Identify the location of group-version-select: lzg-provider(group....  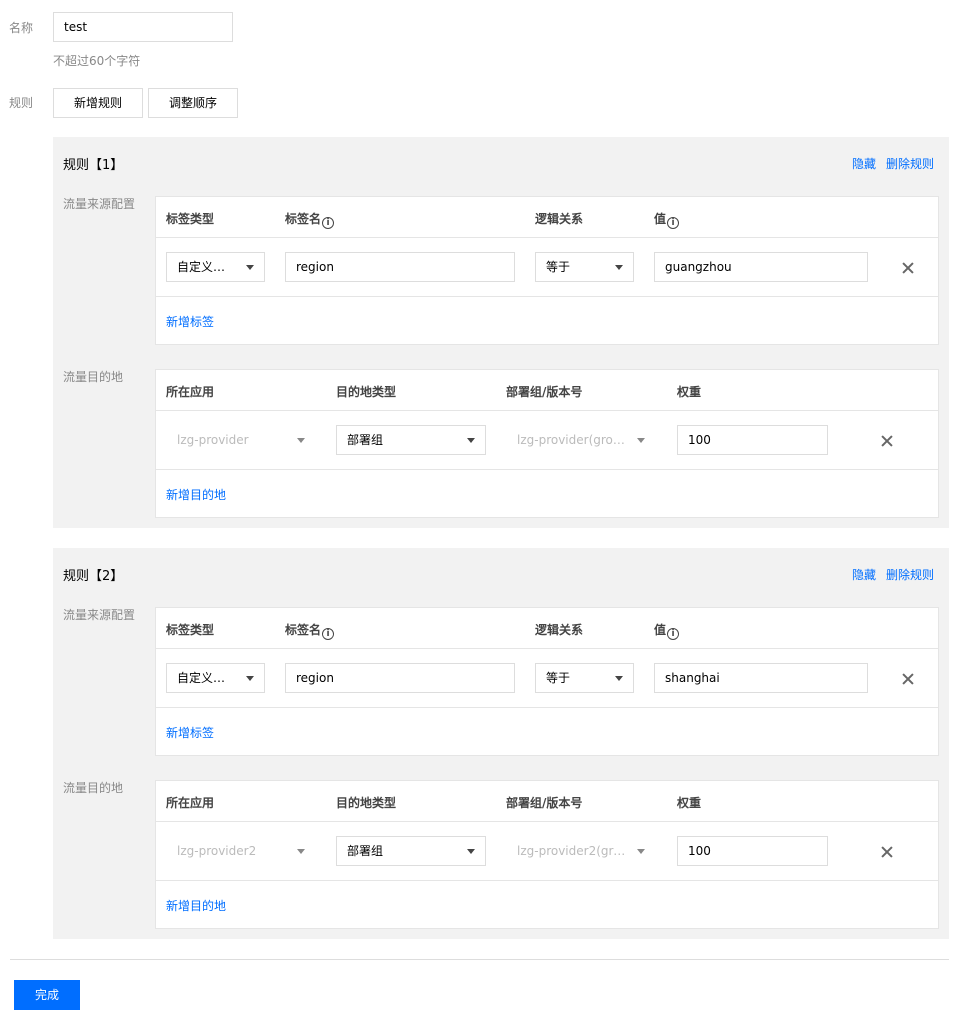
(581, 440).